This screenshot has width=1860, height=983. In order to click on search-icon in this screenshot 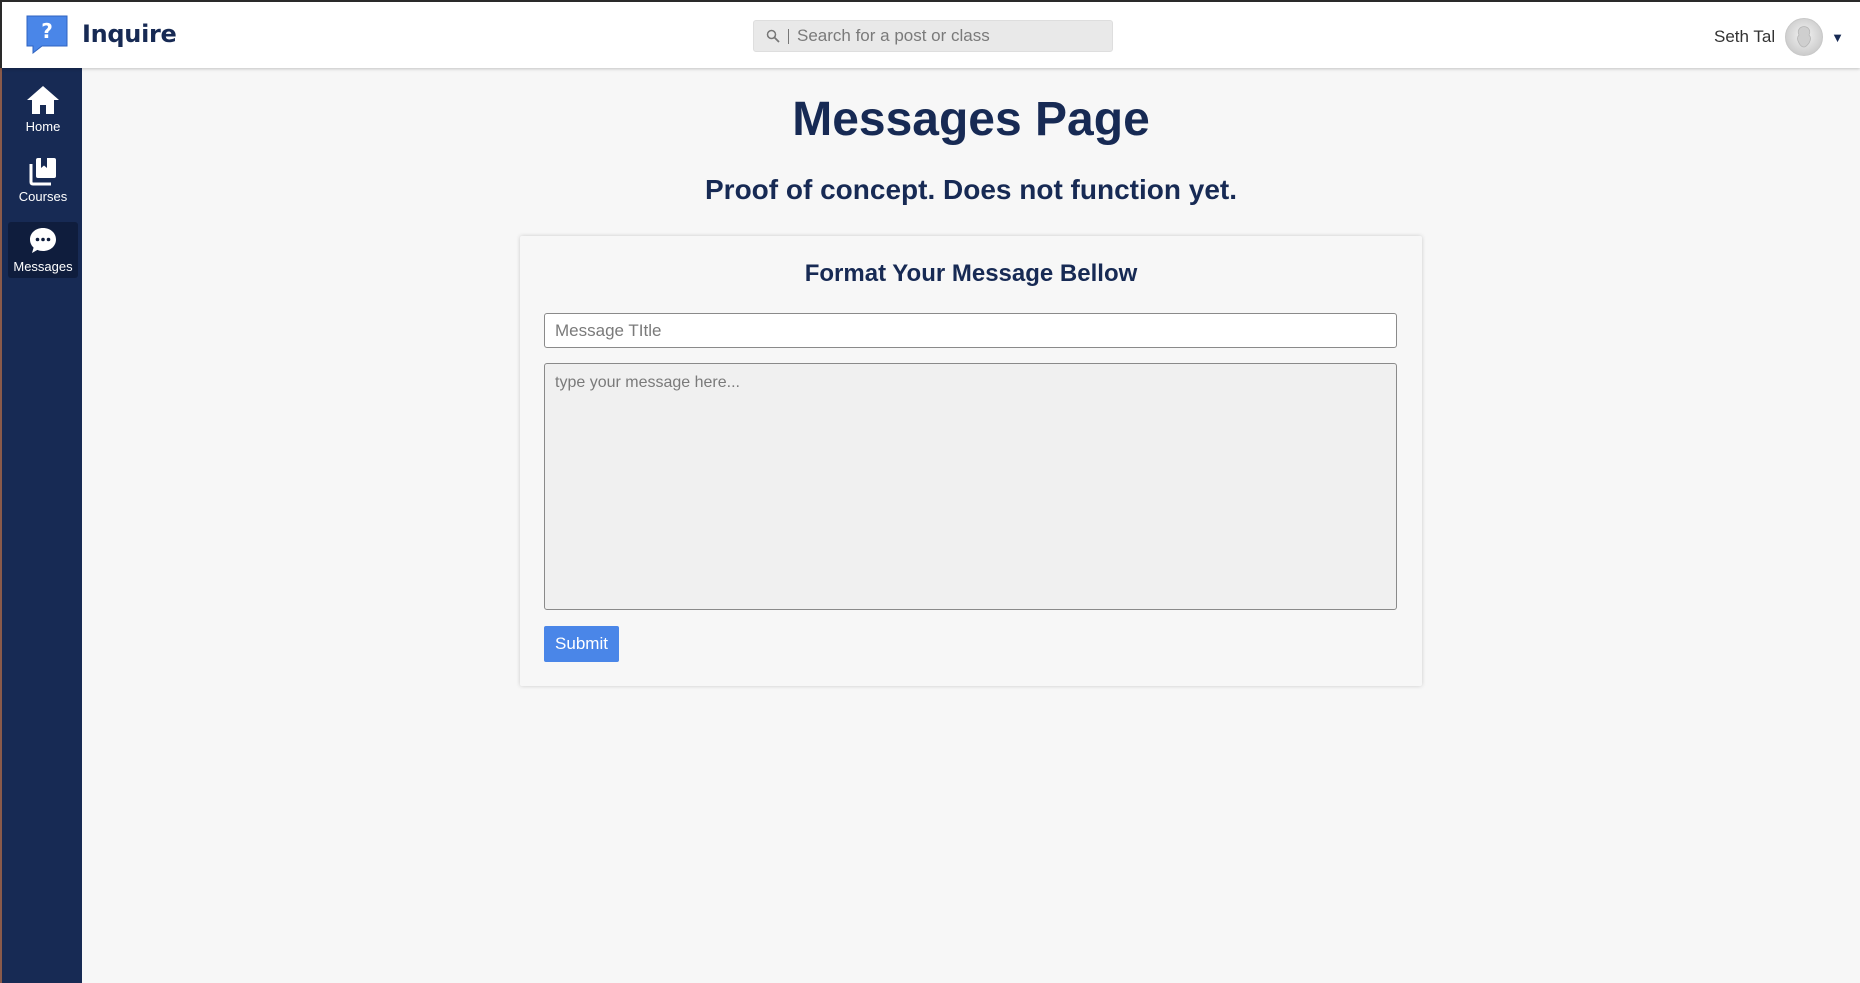, I will do `click(773, 36)`.